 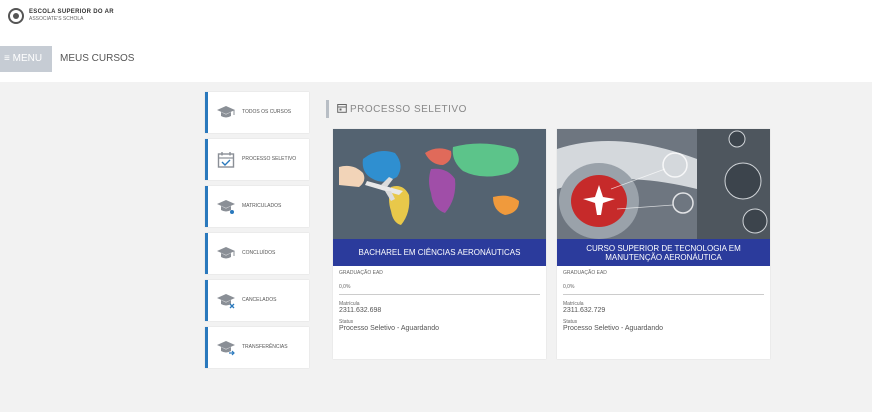 I want to click on sidebar-item-label: TRANSFERÊNCIAS, so click(x=265, y=347).